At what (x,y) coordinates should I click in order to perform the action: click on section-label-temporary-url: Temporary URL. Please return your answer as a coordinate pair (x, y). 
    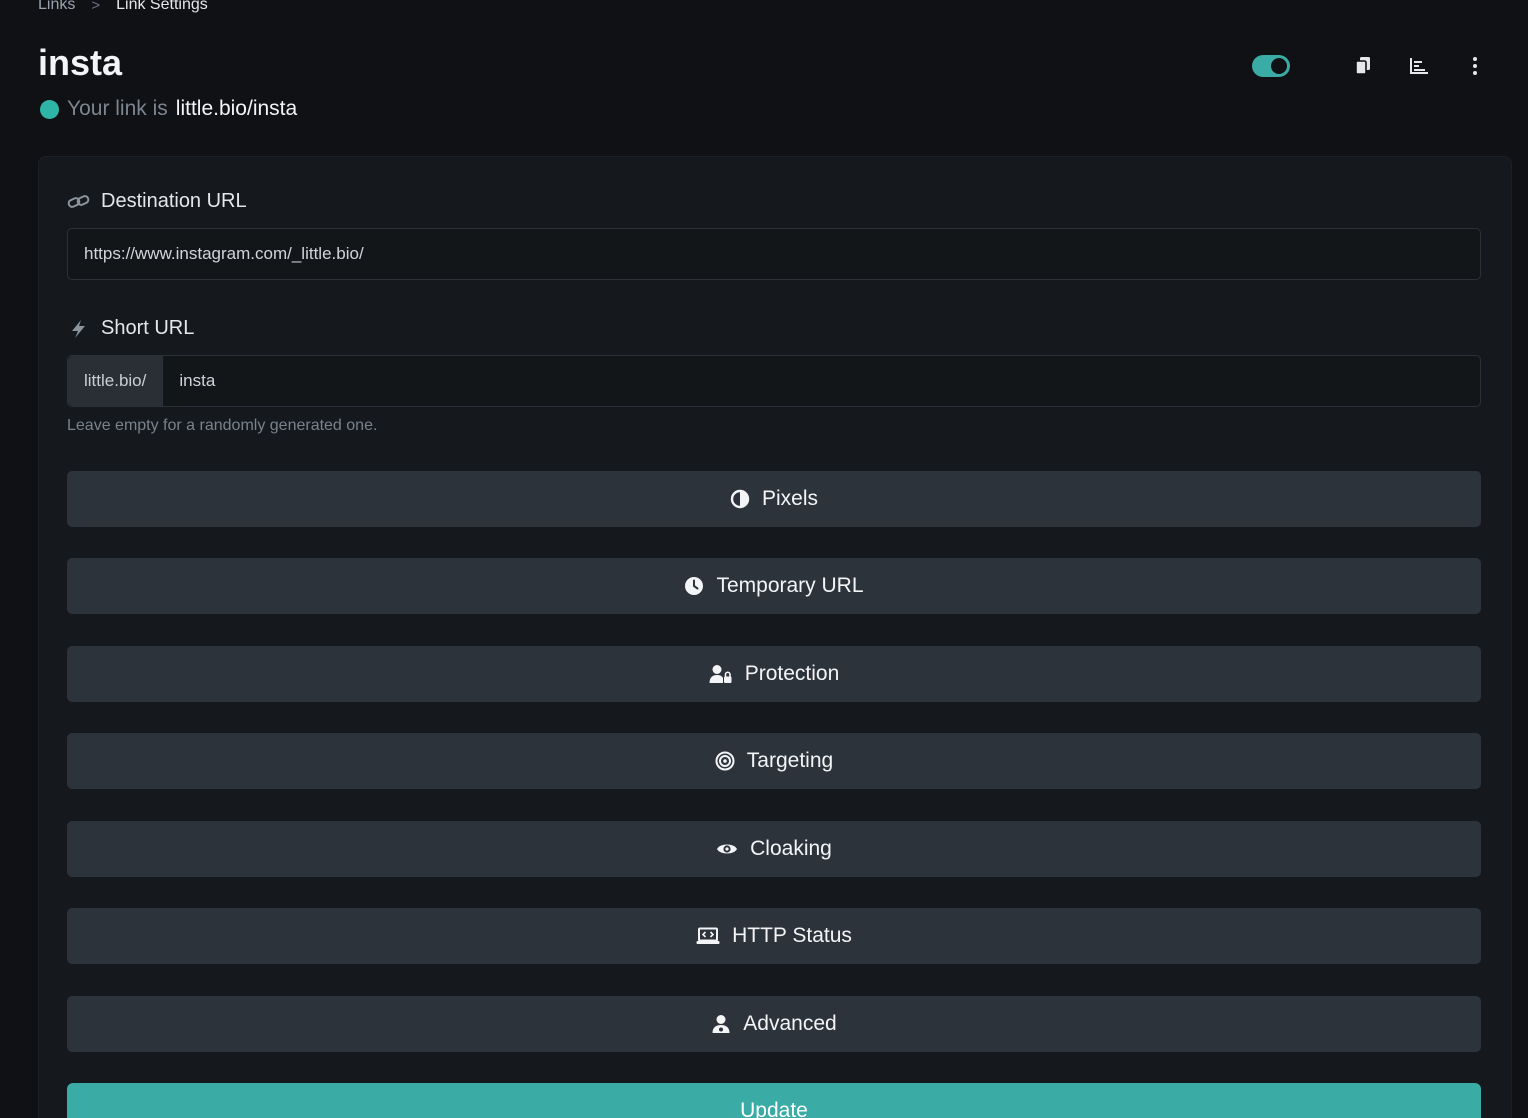
    Looking at the image, I should click on (790, 585).